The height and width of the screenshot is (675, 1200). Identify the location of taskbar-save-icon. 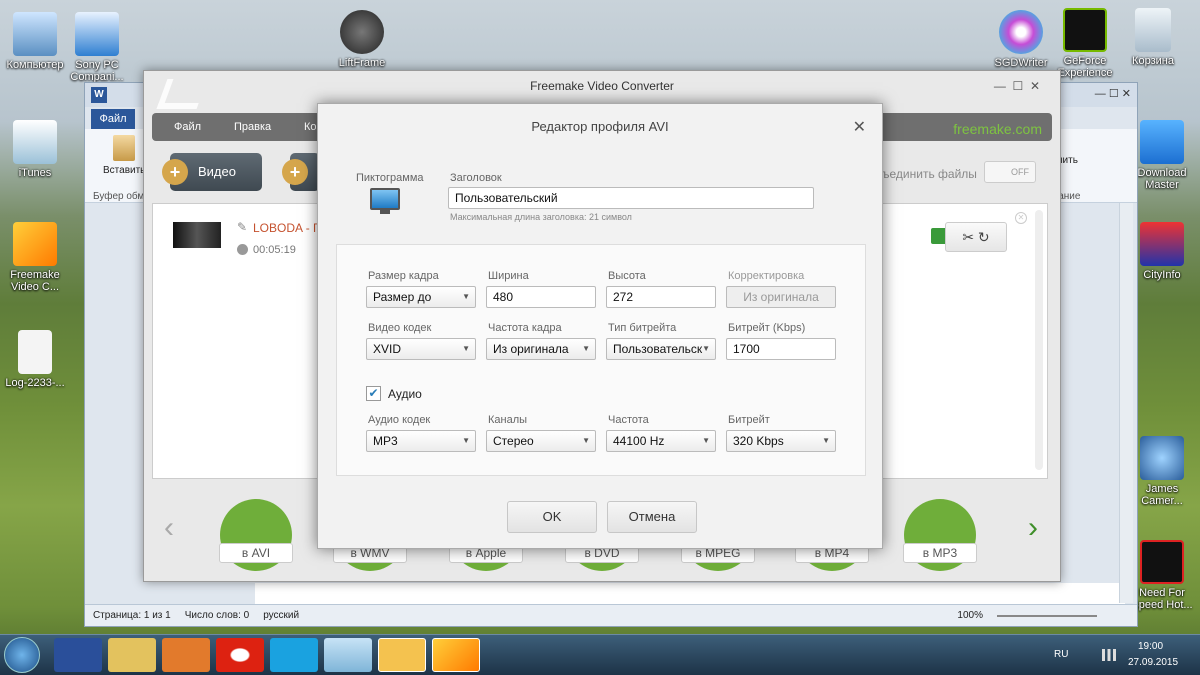
(78, 655).